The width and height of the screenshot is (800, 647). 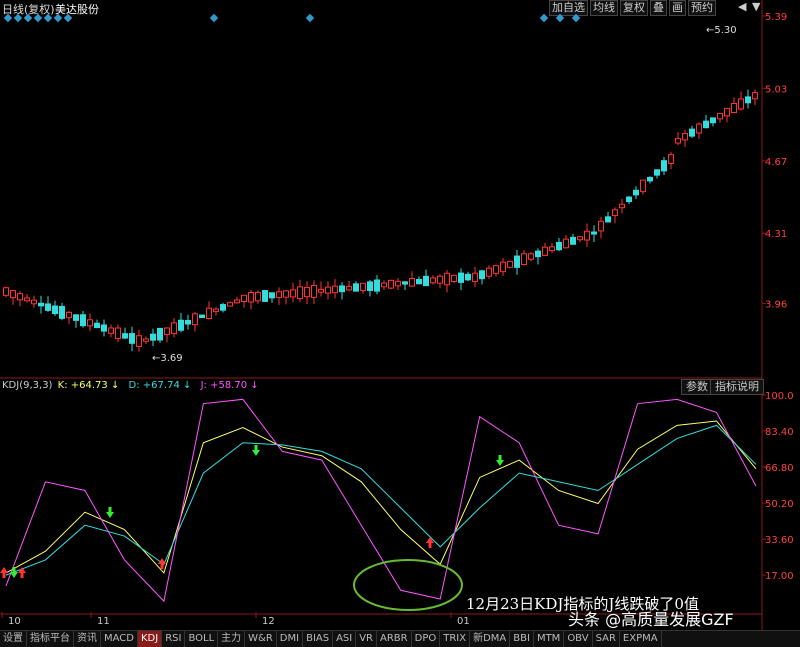 What do you see at coordinates (426, 639) in the screenshot?
I see `tab-dpo: DPO` at bounding box center [426, 639].